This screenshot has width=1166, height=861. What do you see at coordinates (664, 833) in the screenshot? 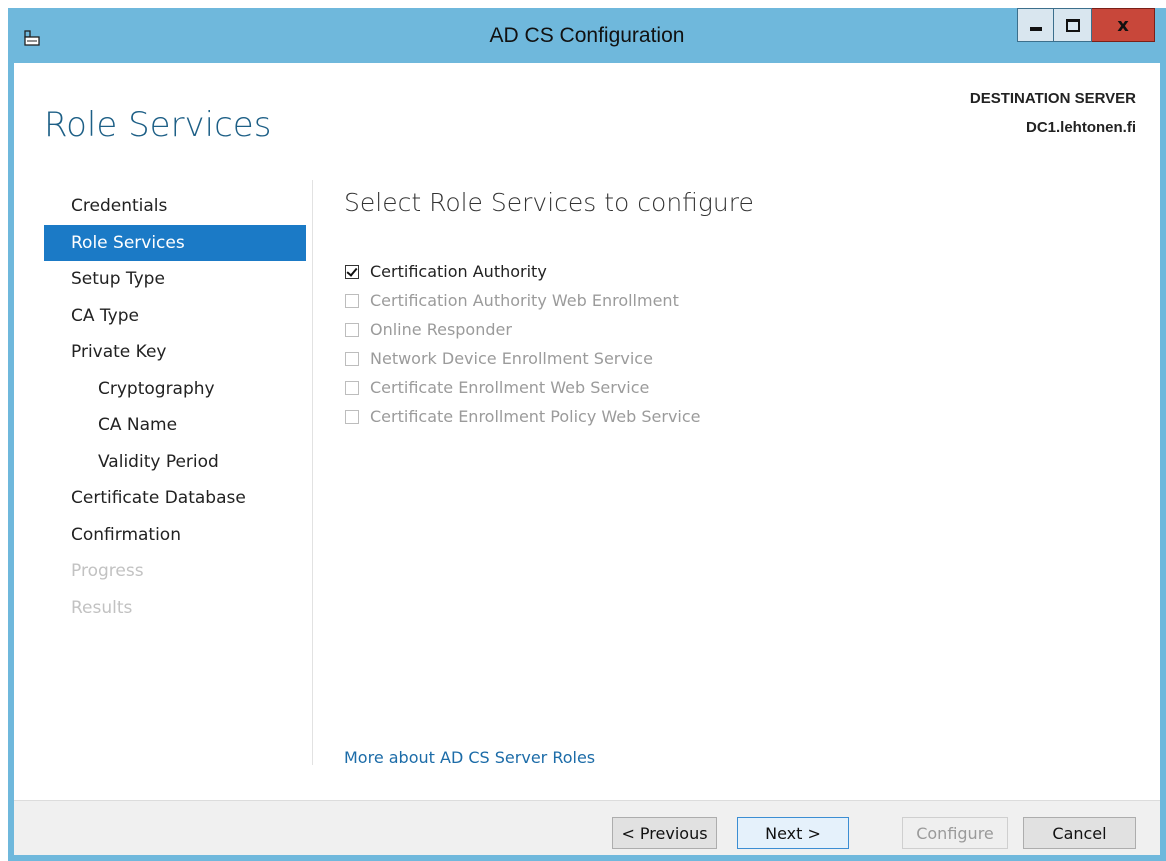
I see `previous-button: < Previous` at bounding box center [664, 833].